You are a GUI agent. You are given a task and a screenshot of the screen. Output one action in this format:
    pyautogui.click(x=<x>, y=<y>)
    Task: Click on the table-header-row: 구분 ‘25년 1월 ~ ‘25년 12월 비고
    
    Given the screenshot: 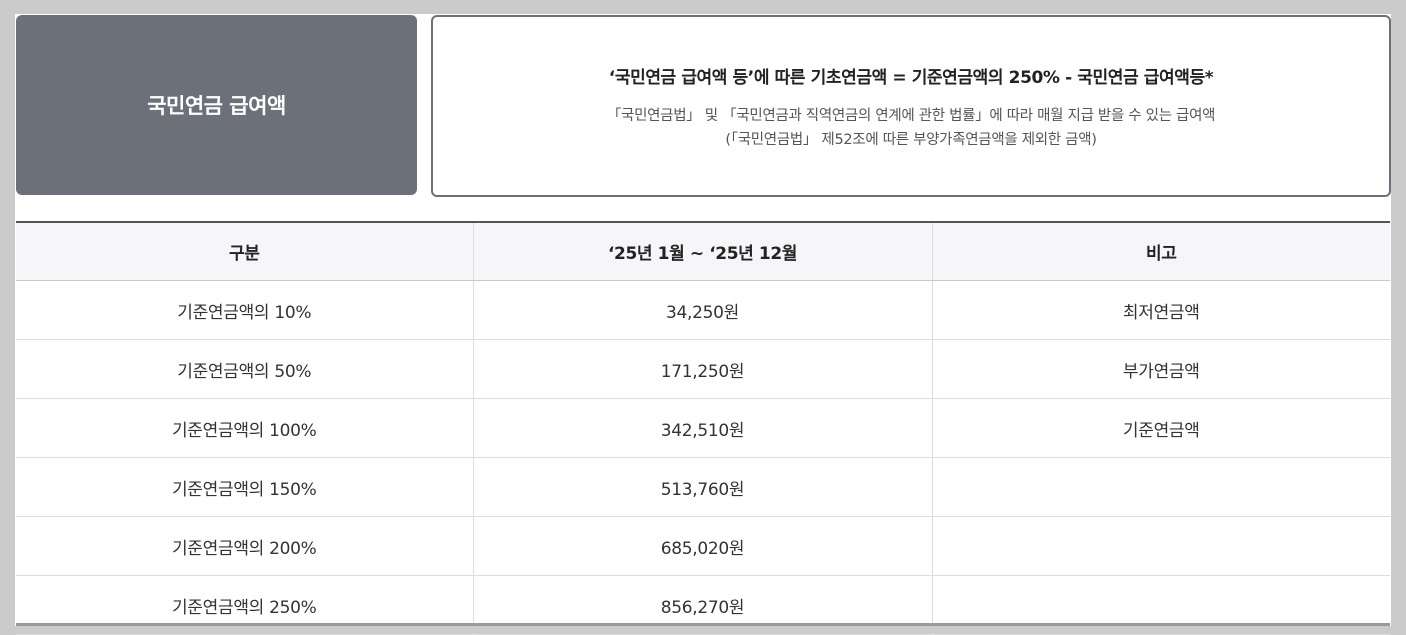 What is the action you would take?
    pyautogui.click(x=703, y=252)
    